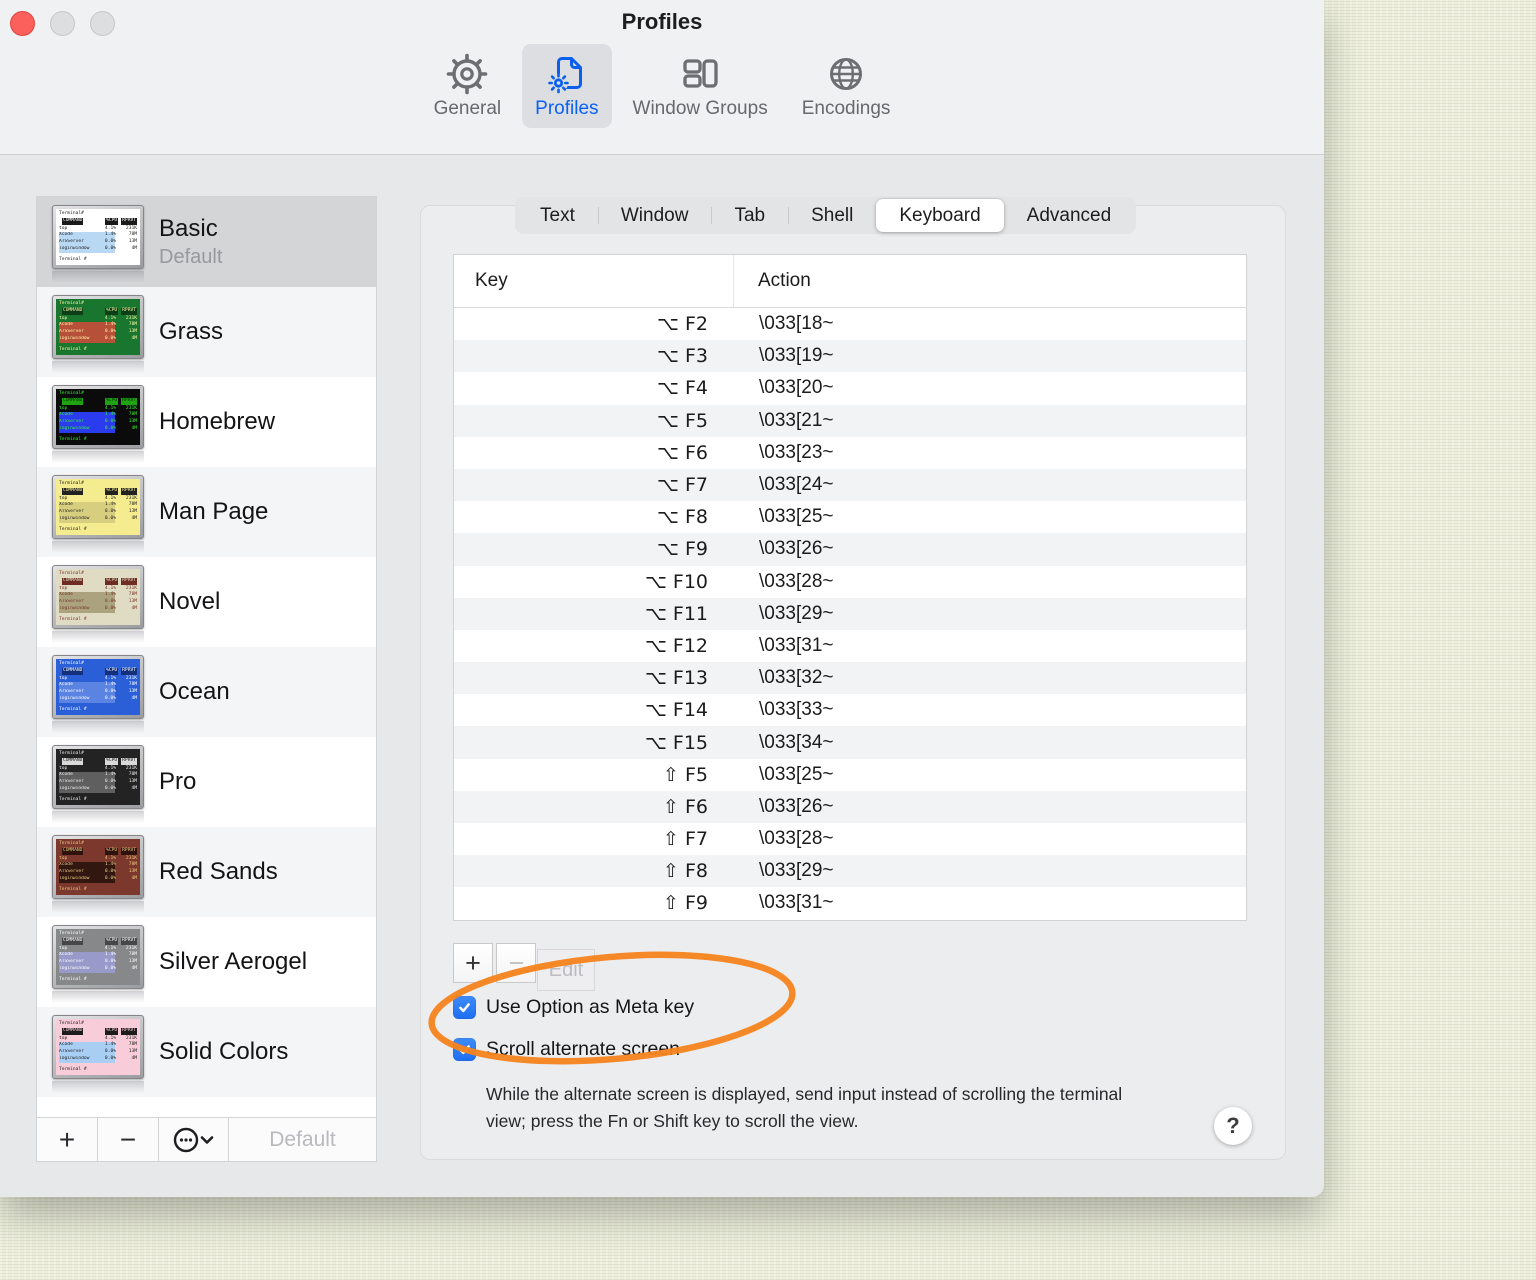  What do you see at coordinates (685, 806) in the screenshot?
I see `key-cell: ⇧ F6` at bounding box center [685, 806].